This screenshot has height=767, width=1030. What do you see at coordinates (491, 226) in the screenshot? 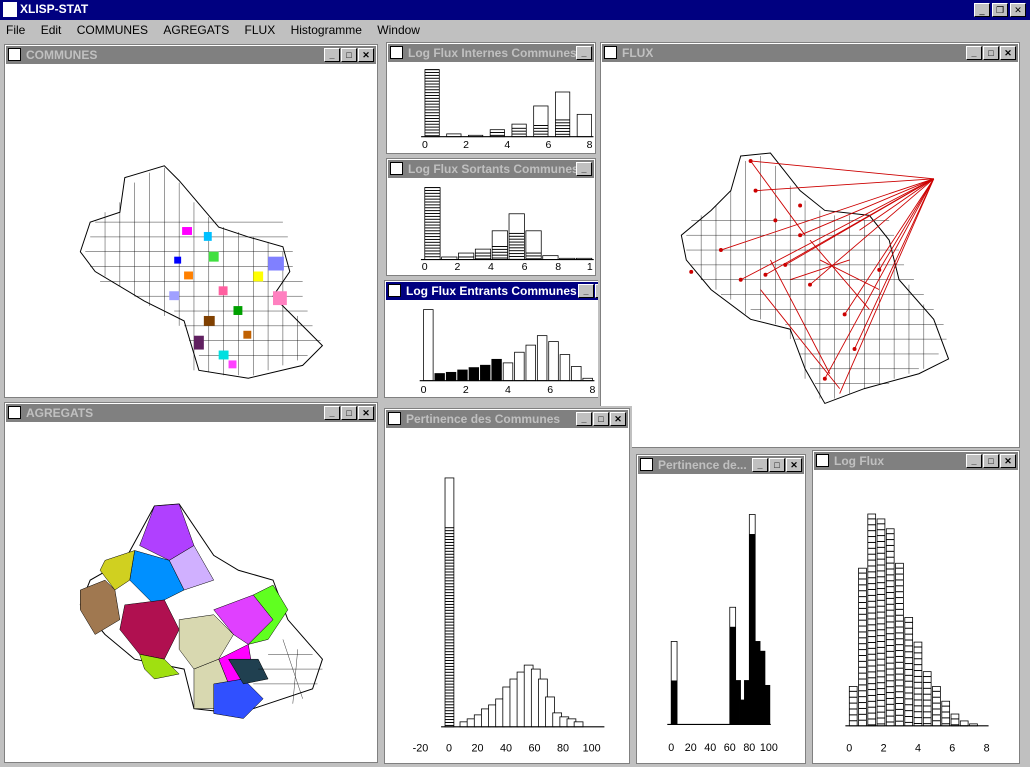
I see `log-sortants-plot-area: 0 2 4 6 8 1` at bounding box center [491, 226].